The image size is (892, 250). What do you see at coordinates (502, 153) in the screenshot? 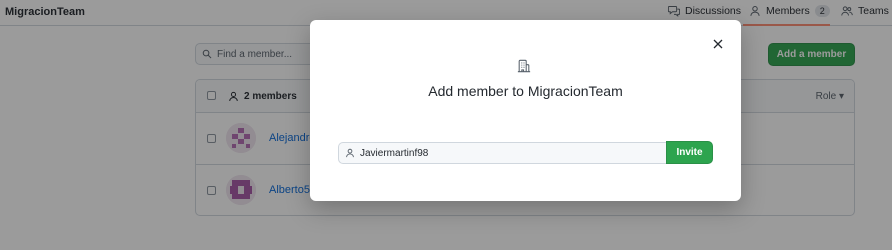
I see `invite-member-input: Javiermartinf98` at bounding box center [502, 153].